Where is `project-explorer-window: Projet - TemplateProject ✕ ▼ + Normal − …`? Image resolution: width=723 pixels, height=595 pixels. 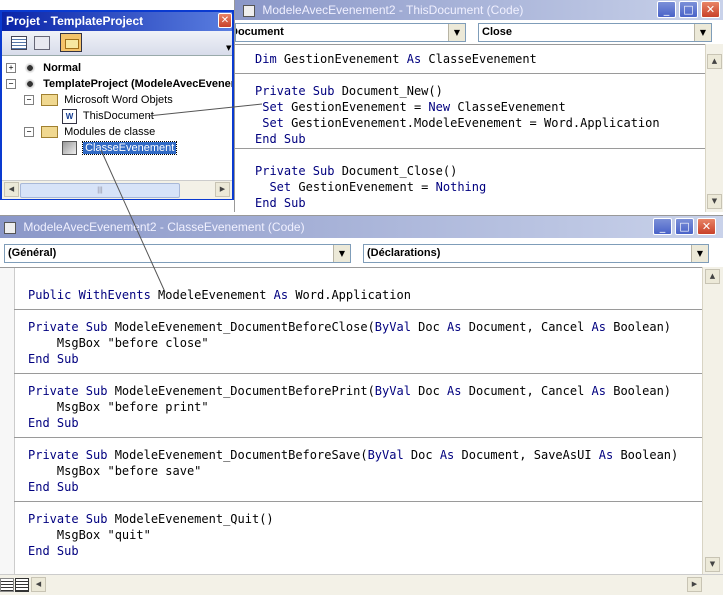
project-explorer-window: Projet - TemplateProject ✕ ▼ + Normal − … is located at coordinates (117, 105).